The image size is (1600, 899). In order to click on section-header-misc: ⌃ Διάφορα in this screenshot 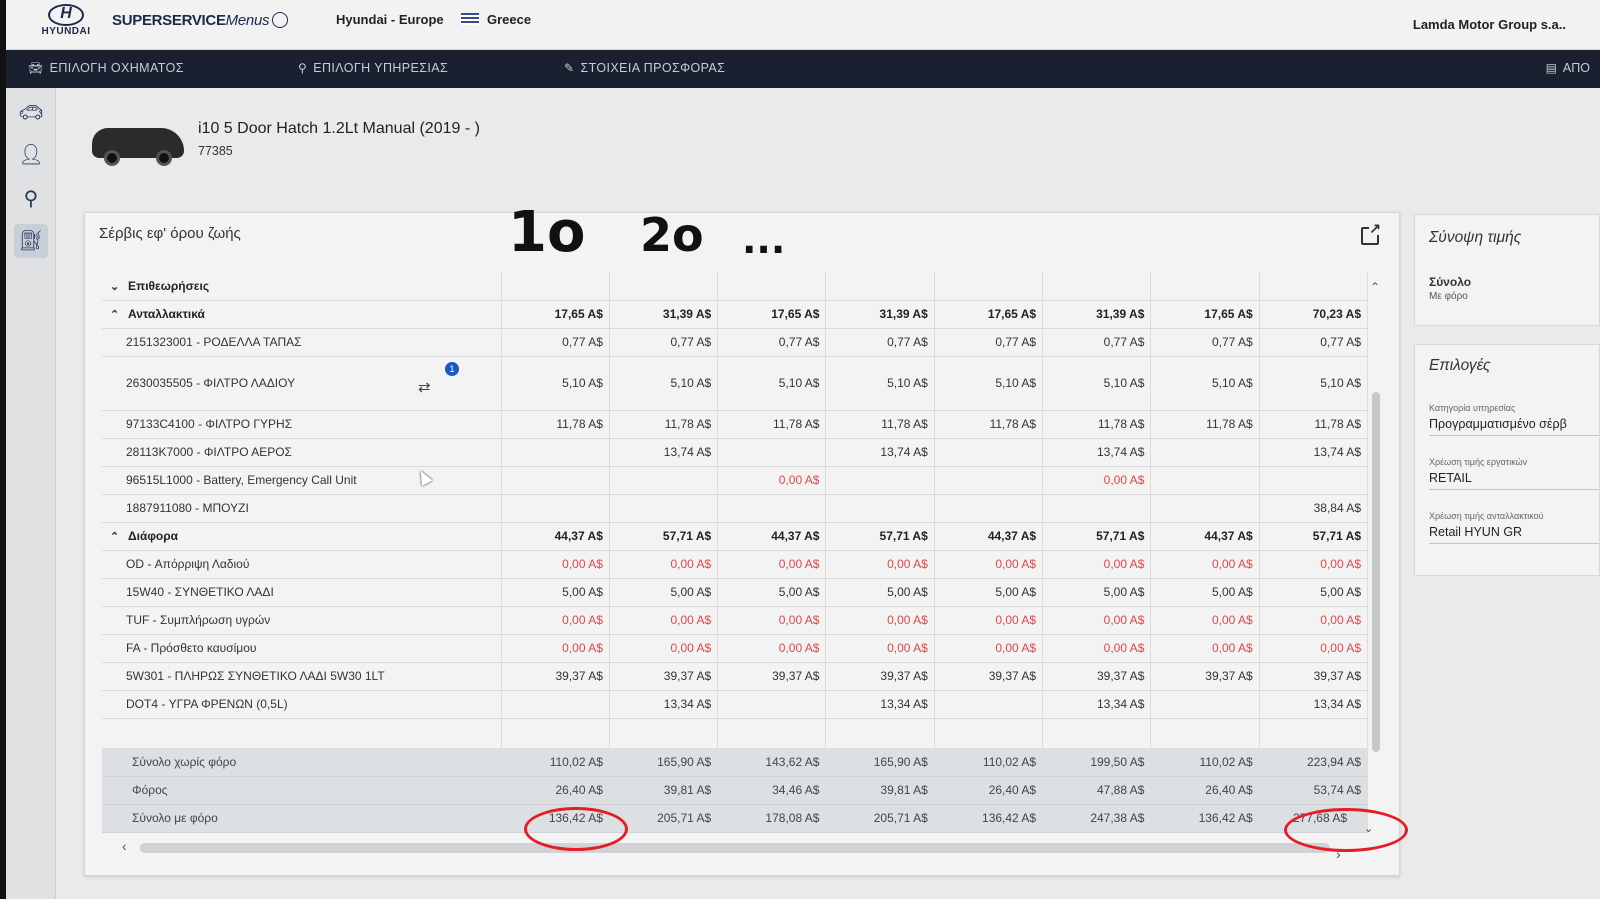, I will do `click(302, 536)`.